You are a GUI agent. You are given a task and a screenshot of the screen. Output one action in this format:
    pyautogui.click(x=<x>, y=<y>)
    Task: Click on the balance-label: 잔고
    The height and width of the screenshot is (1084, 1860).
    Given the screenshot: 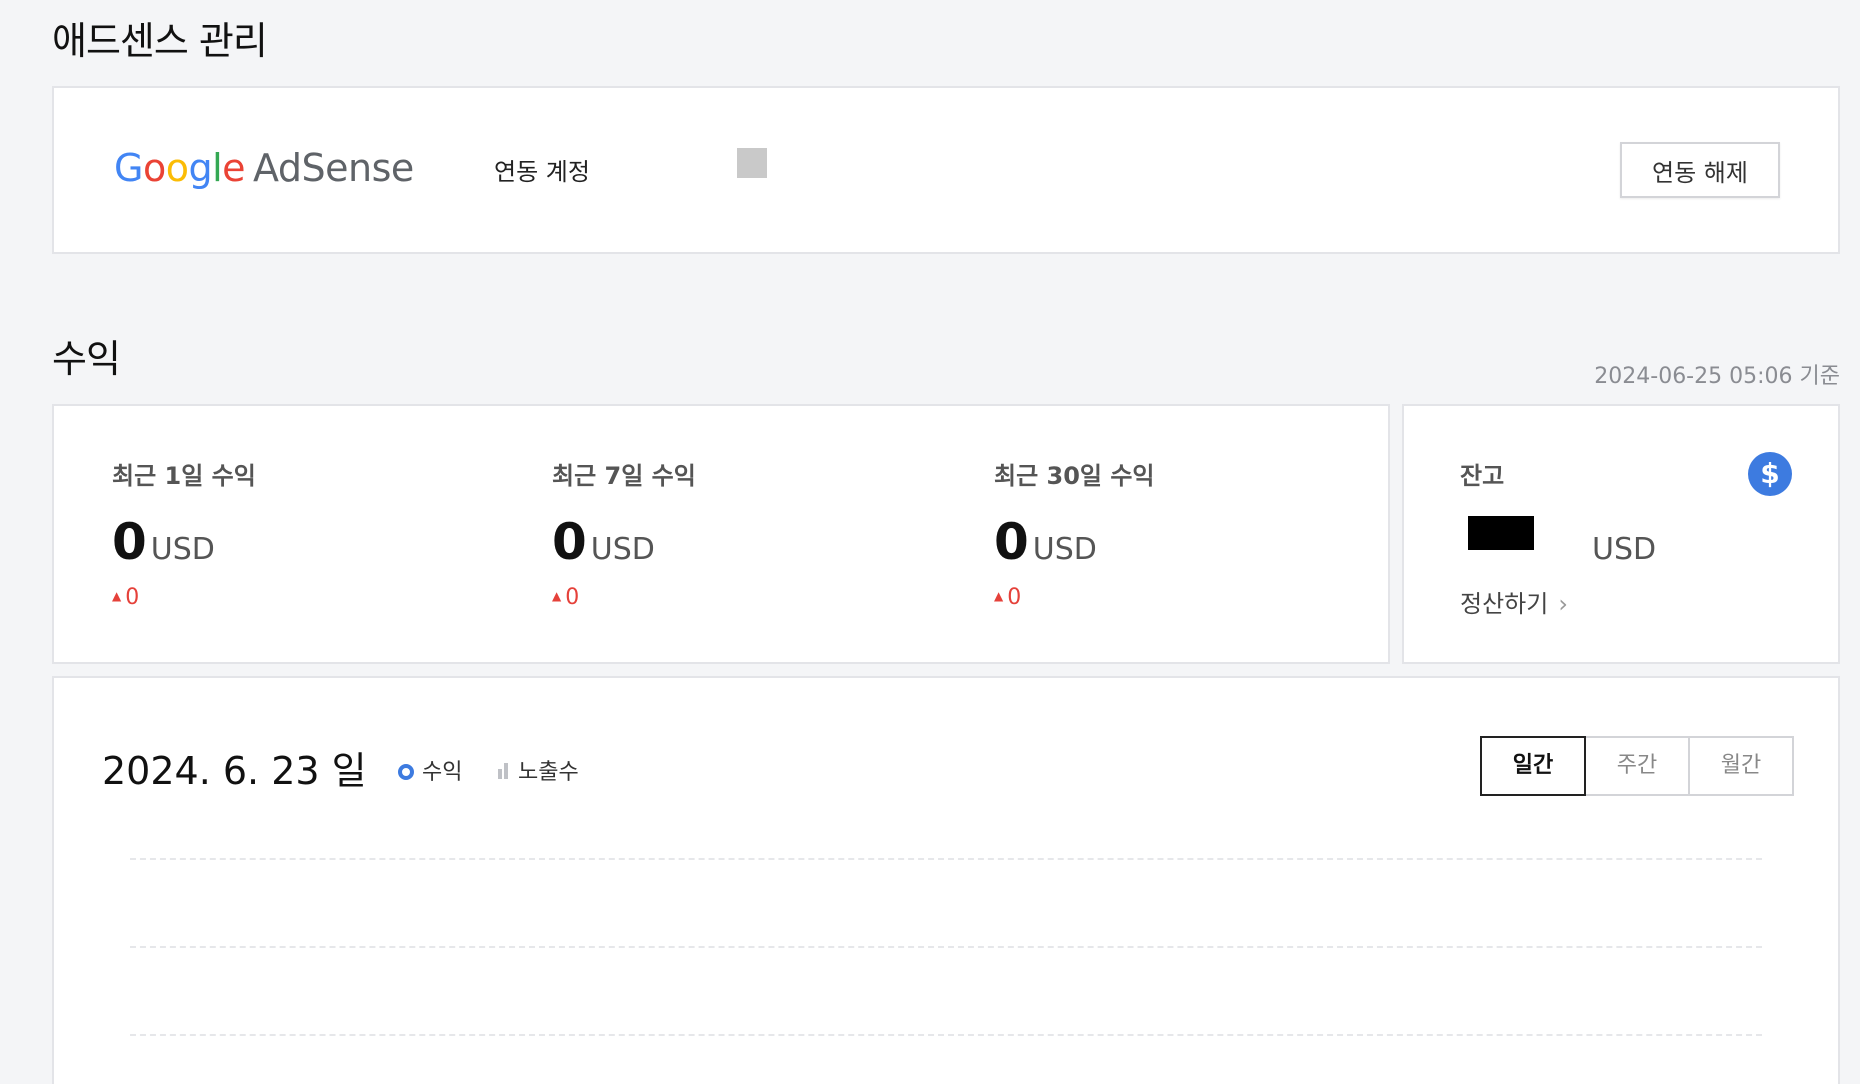 What is the action you would take?
    pyautogui.click(x=1482, y=476)
    